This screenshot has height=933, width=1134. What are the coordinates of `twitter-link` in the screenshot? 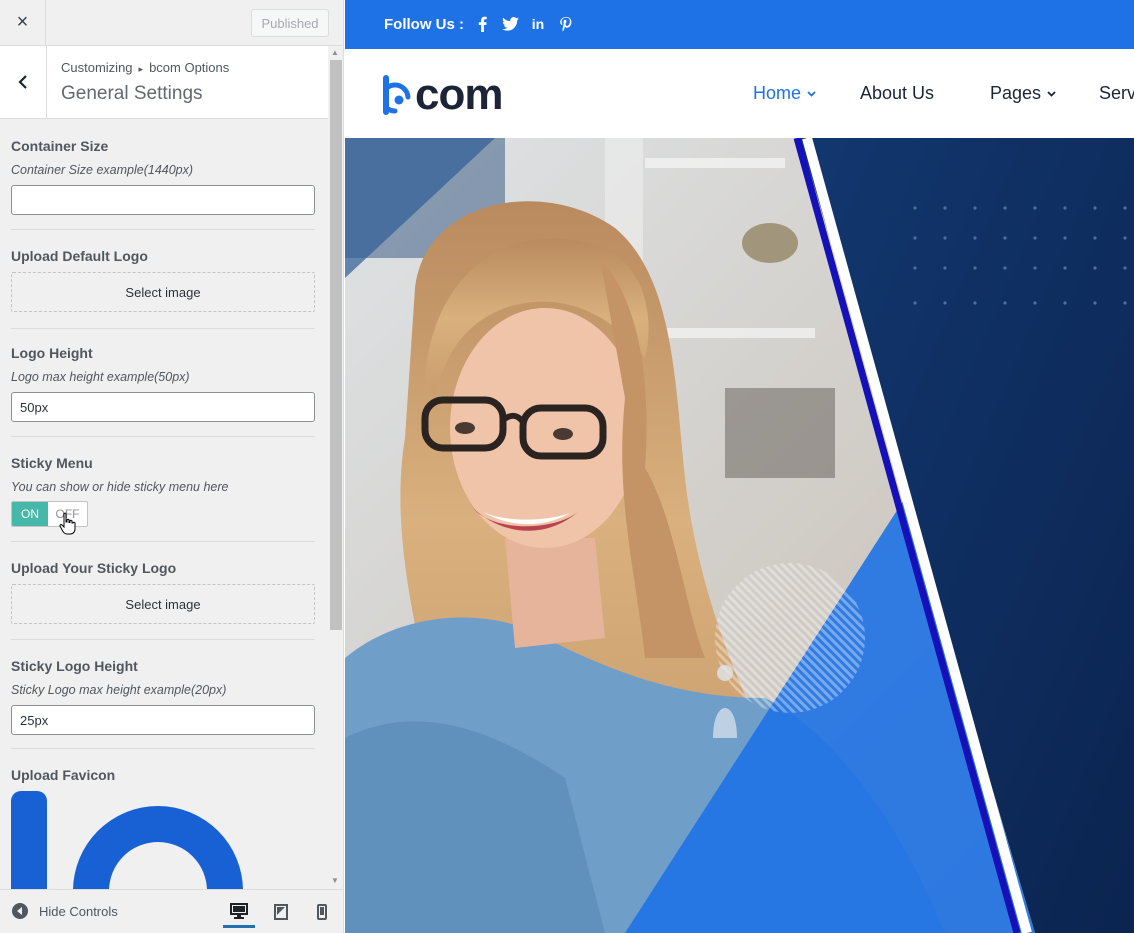 It's located at (510, 24).